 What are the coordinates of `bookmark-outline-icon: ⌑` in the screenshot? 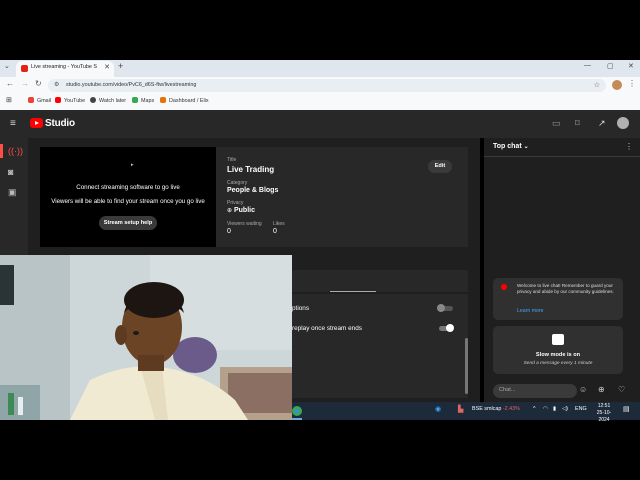 It's located at (577, 123).